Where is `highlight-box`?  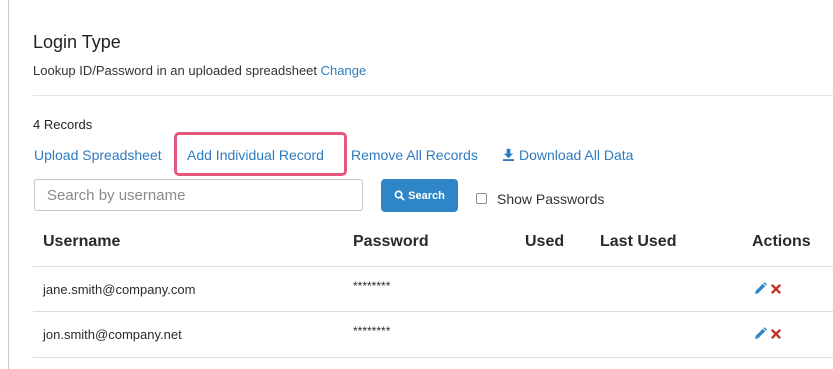
highlight-box is located at coordinates (260, 154).